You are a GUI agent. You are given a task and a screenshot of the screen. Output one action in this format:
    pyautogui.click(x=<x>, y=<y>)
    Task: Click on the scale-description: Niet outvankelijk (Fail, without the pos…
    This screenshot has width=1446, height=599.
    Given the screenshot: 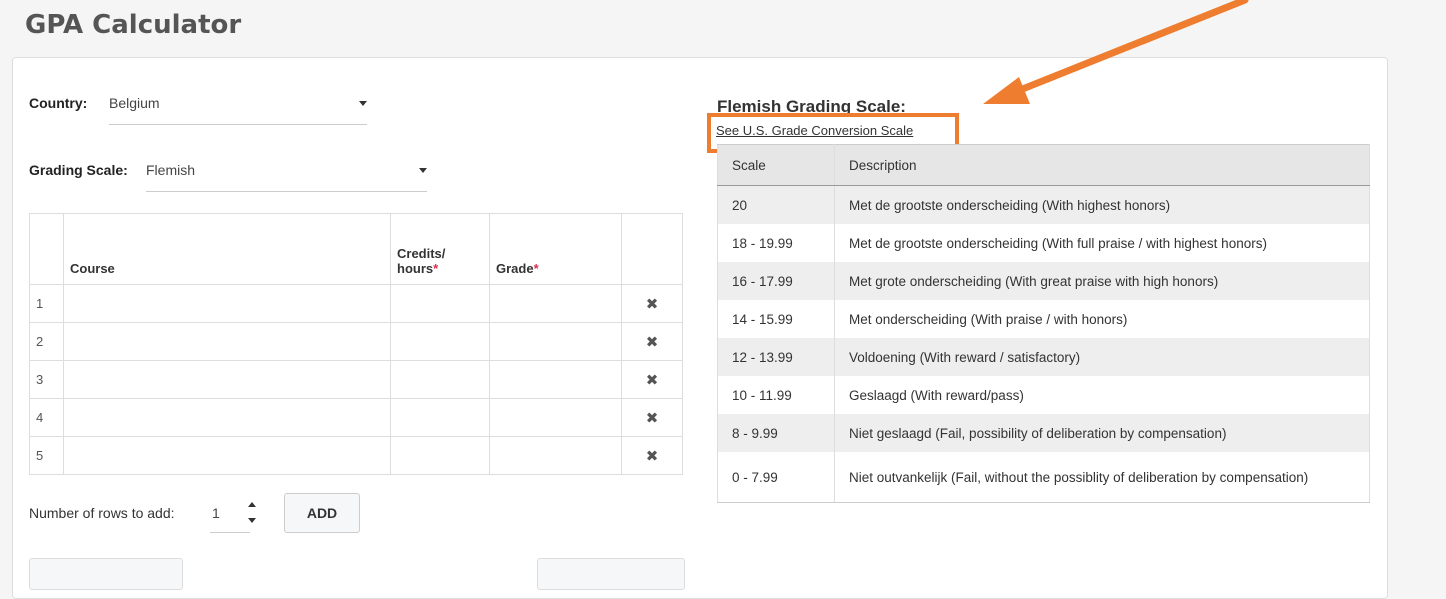 What is the action you would take?
    pyautogui.click(x=1102, y=477)
    